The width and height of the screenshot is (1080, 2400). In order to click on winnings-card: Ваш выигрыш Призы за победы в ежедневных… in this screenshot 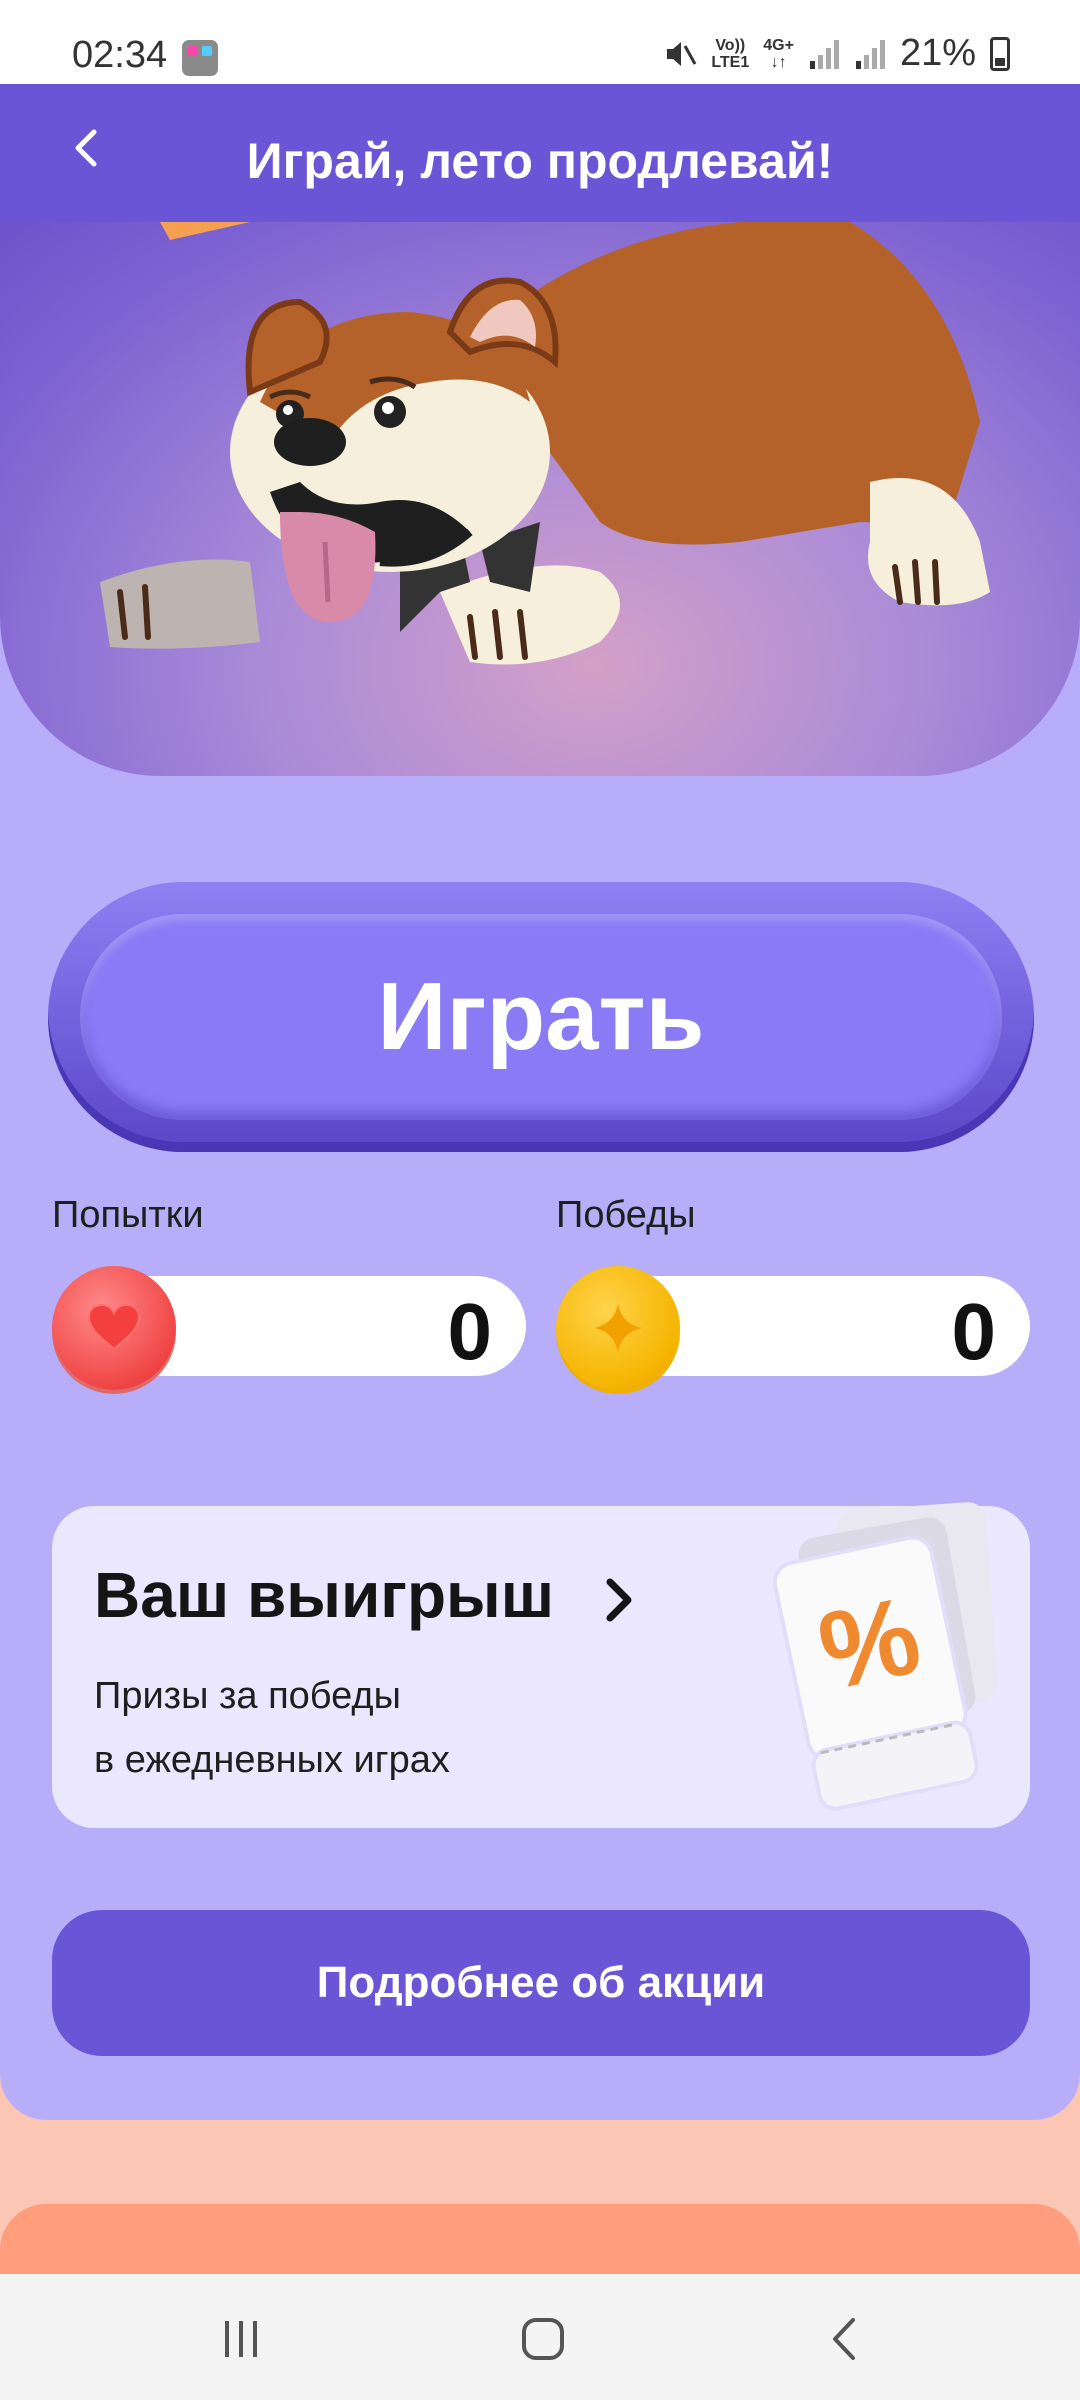, I will do `click(541, 1665)`.